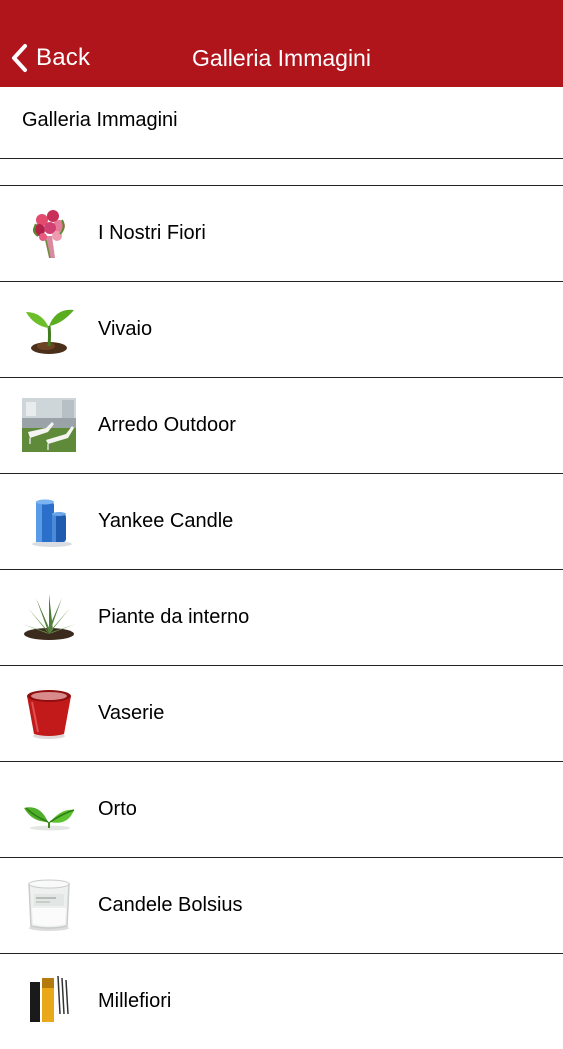 The image size is (563, 1049). Describe the element at coordinates (166, 521) in the screenshot. I see `list-item-label: Yankee Candle` at that location.